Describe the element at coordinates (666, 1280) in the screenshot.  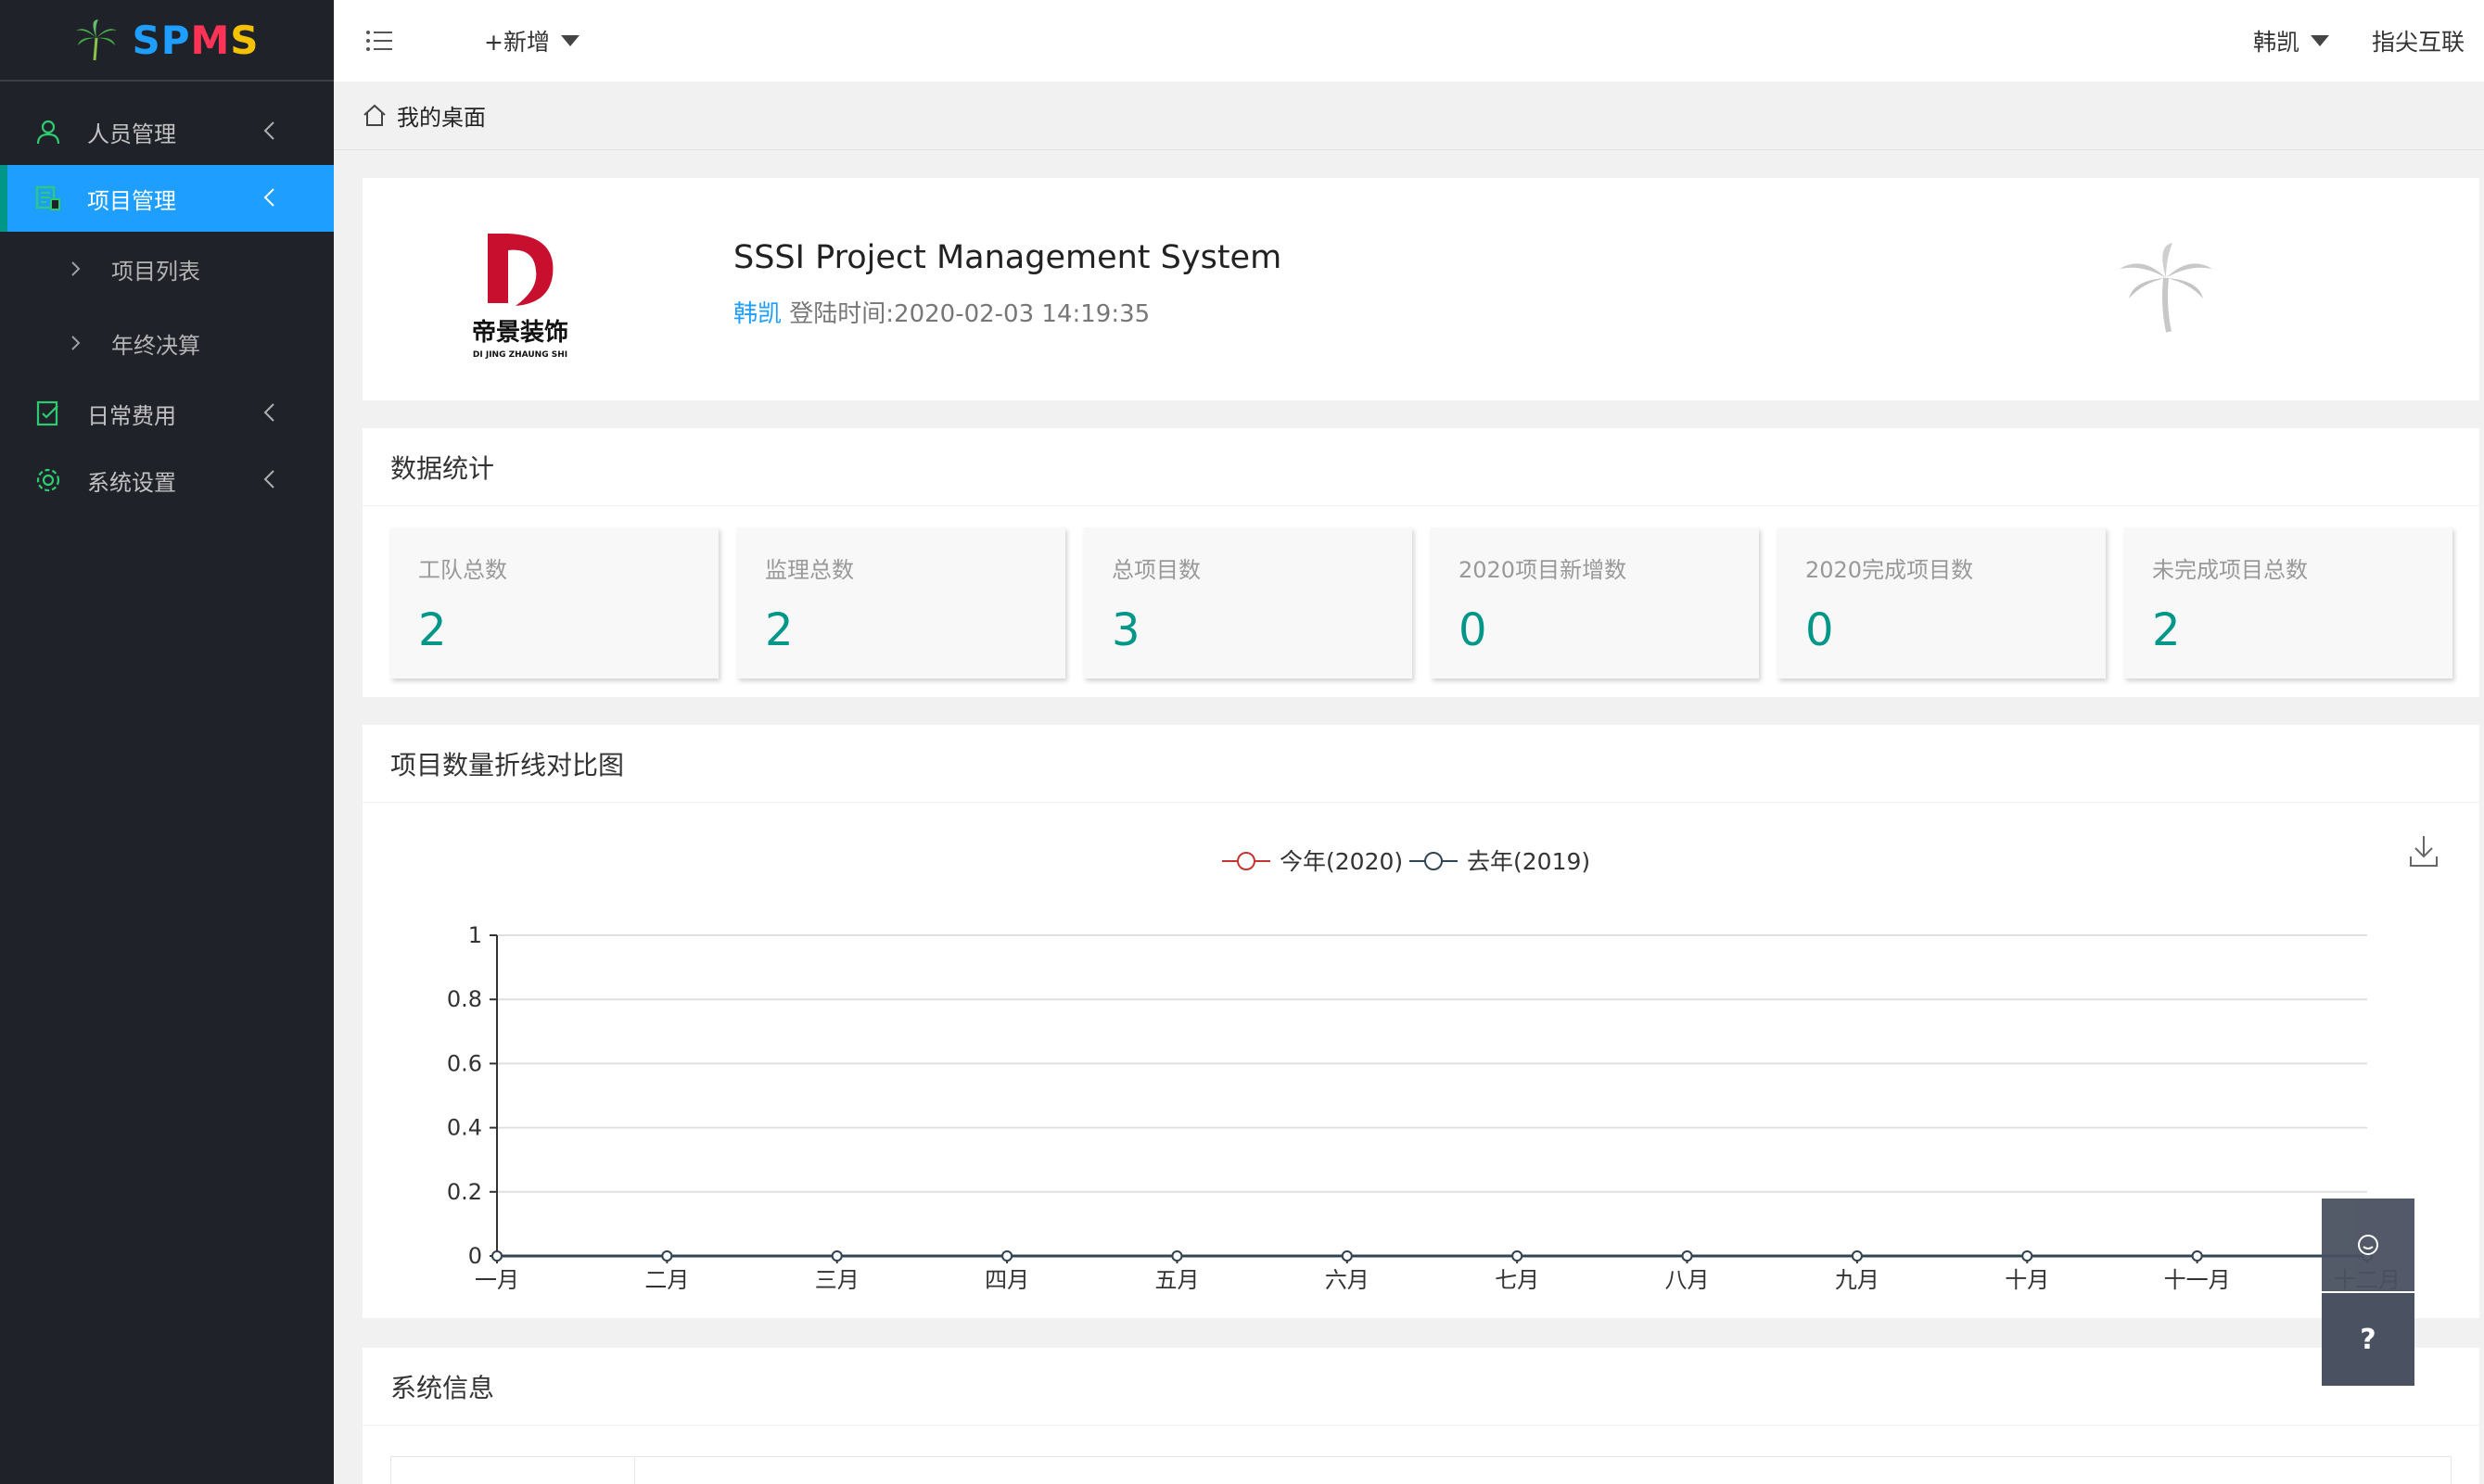
I see `x-tick-label: 二月` at that location.